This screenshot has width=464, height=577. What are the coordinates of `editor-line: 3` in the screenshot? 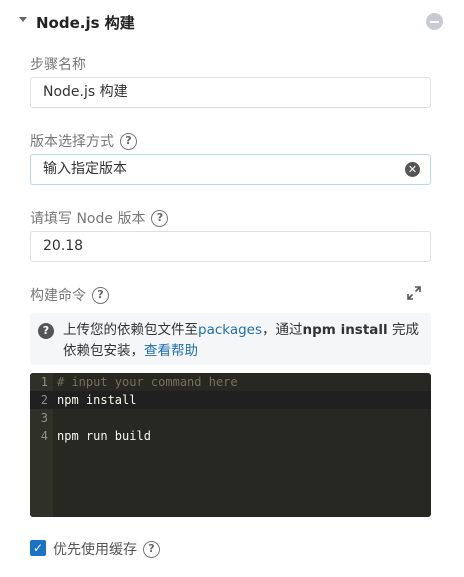 It's located at (230, 418).